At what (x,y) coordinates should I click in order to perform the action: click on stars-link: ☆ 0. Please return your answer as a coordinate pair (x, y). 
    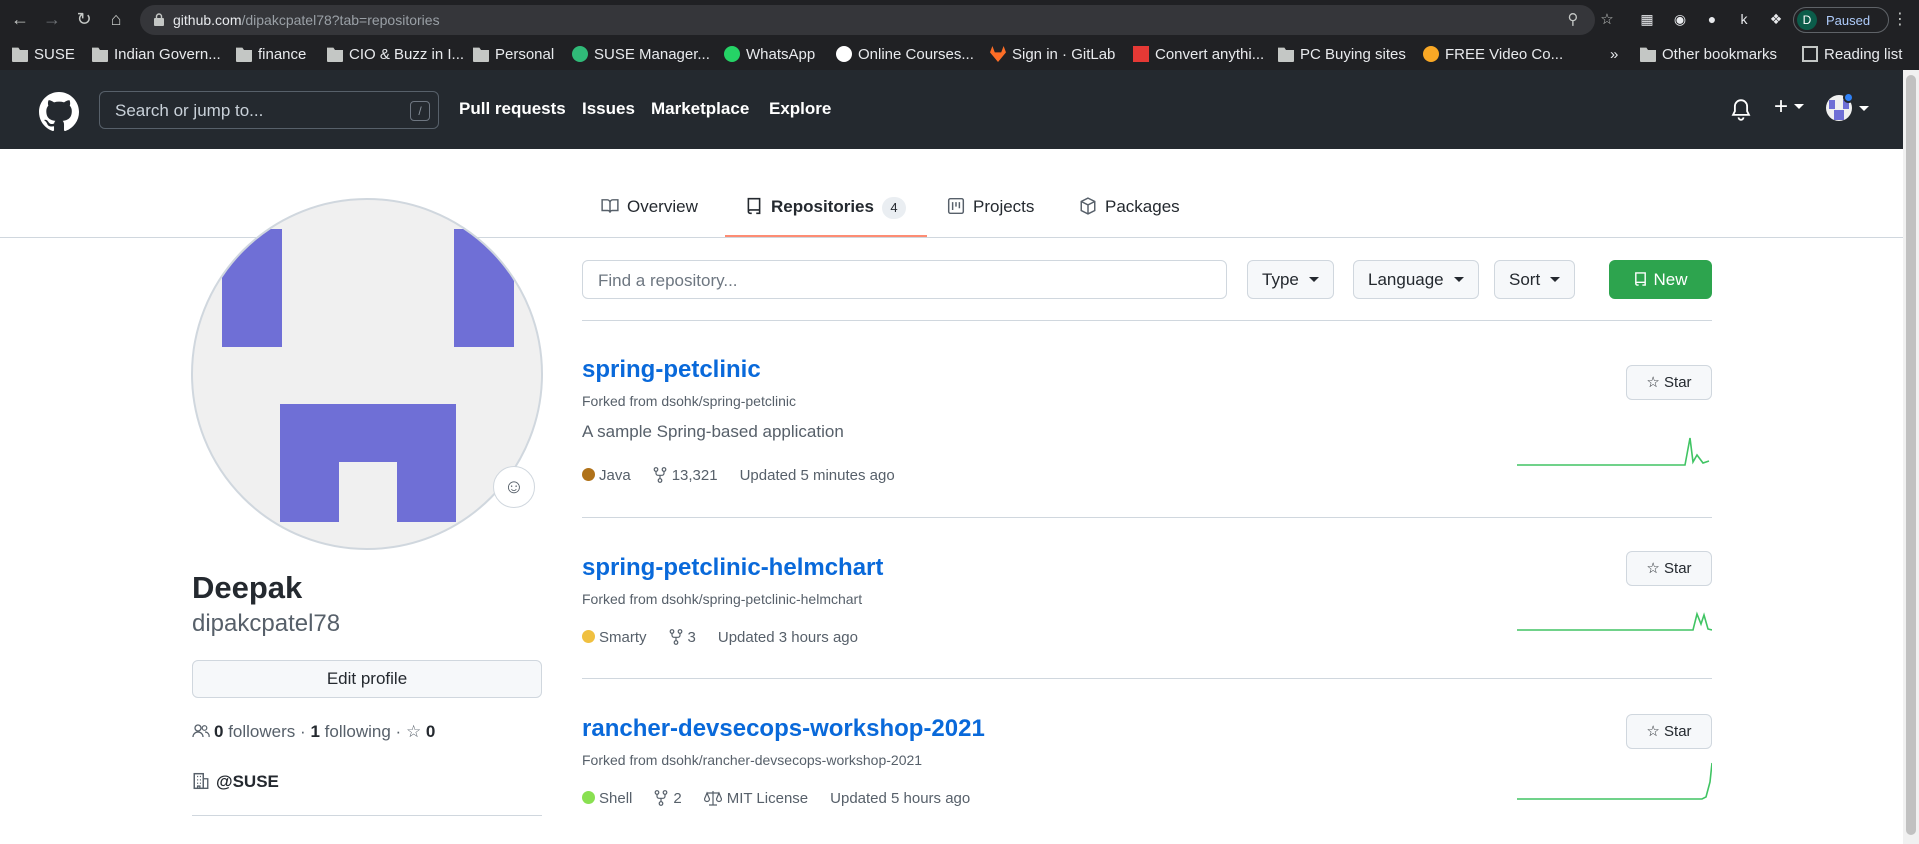
    Looking at the image, I should click on (420, 731).